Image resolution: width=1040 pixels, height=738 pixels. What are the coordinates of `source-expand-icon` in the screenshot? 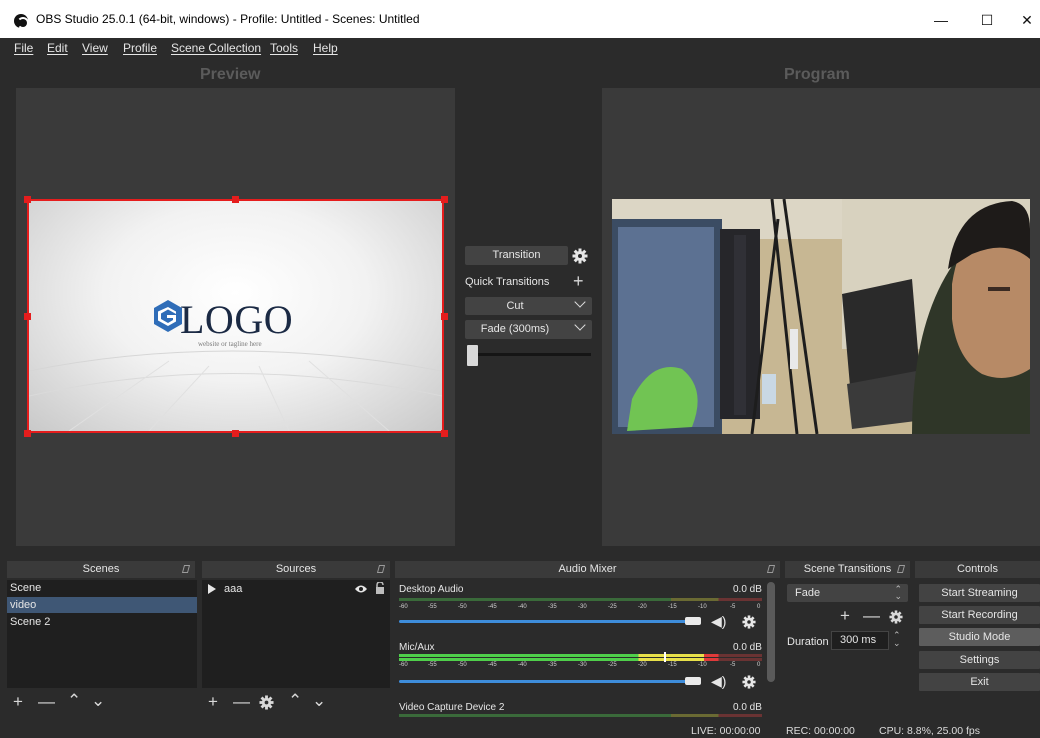 It's located at (212, 589).